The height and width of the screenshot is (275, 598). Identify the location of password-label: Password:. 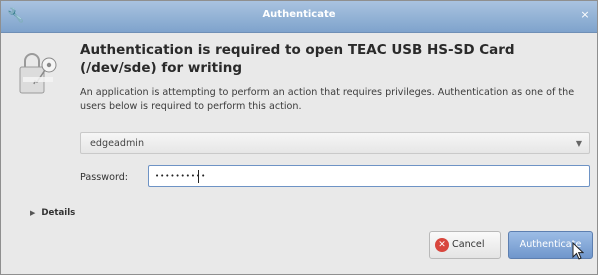
(104, 177).